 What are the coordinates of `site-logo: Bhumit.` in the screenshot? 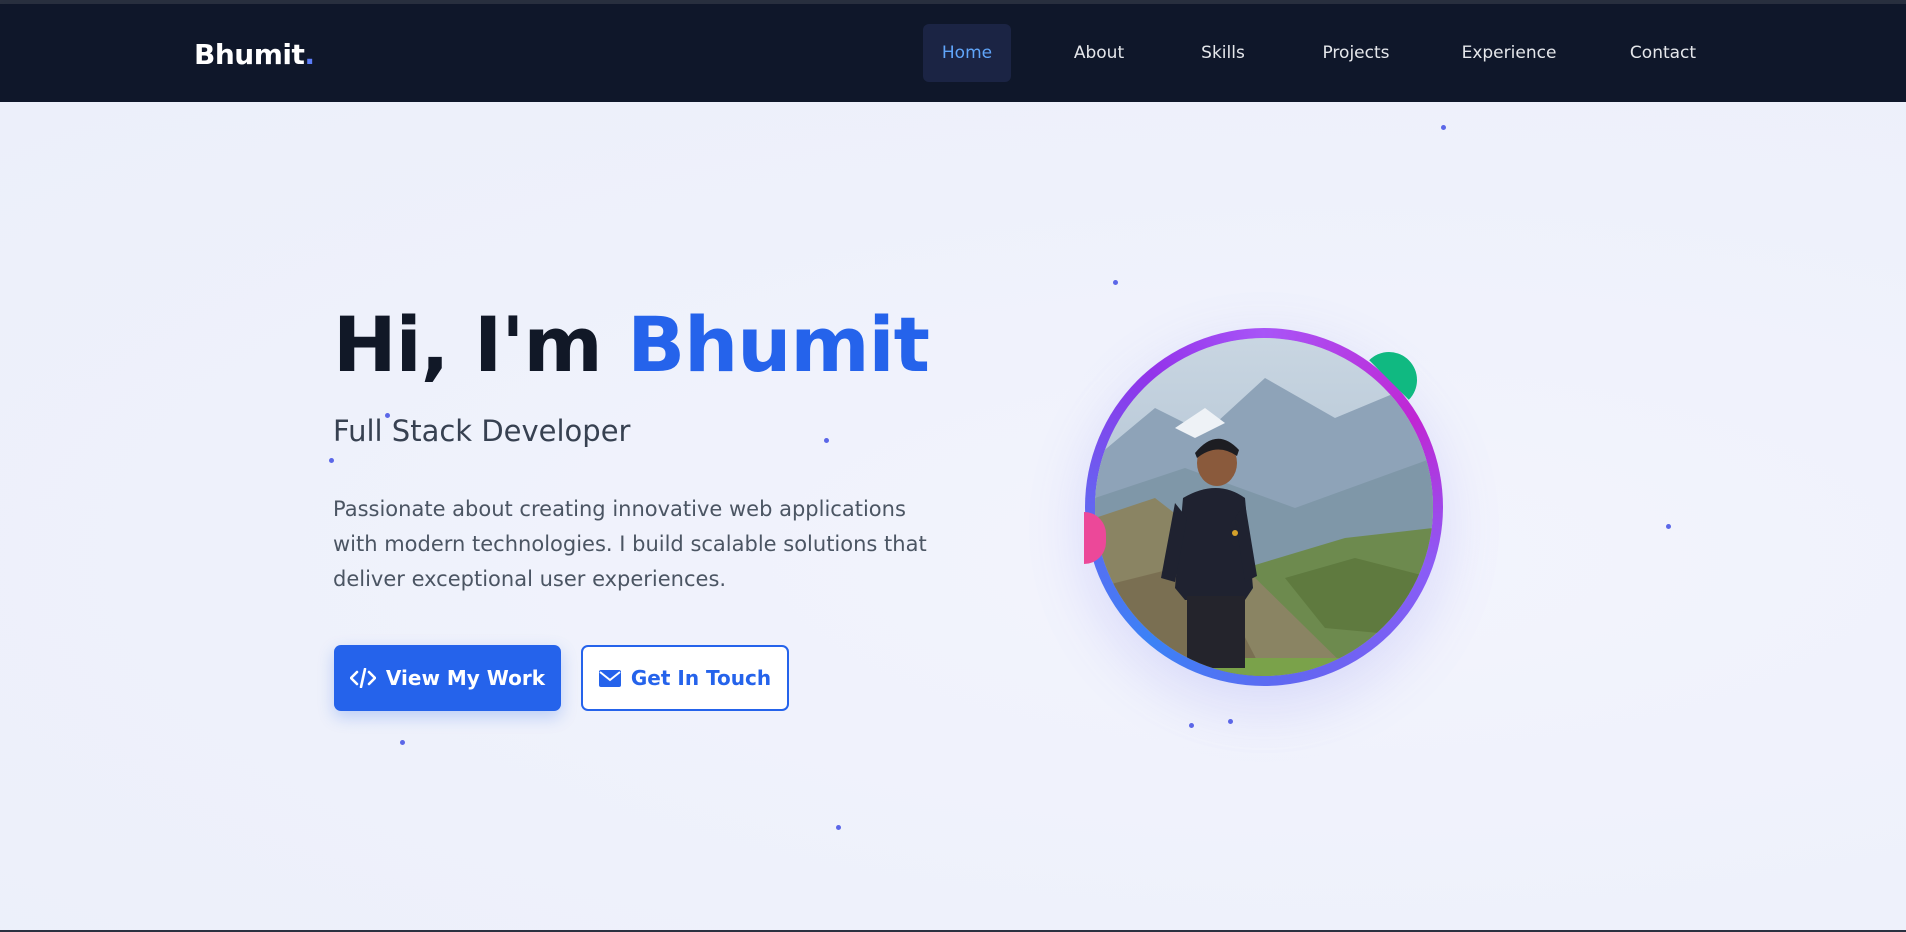 It's located at (254, 54).